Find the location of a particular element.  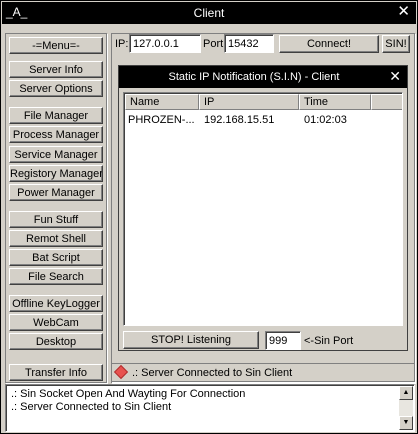

server-info-button: Server Info is located at coordinates (56, 69).